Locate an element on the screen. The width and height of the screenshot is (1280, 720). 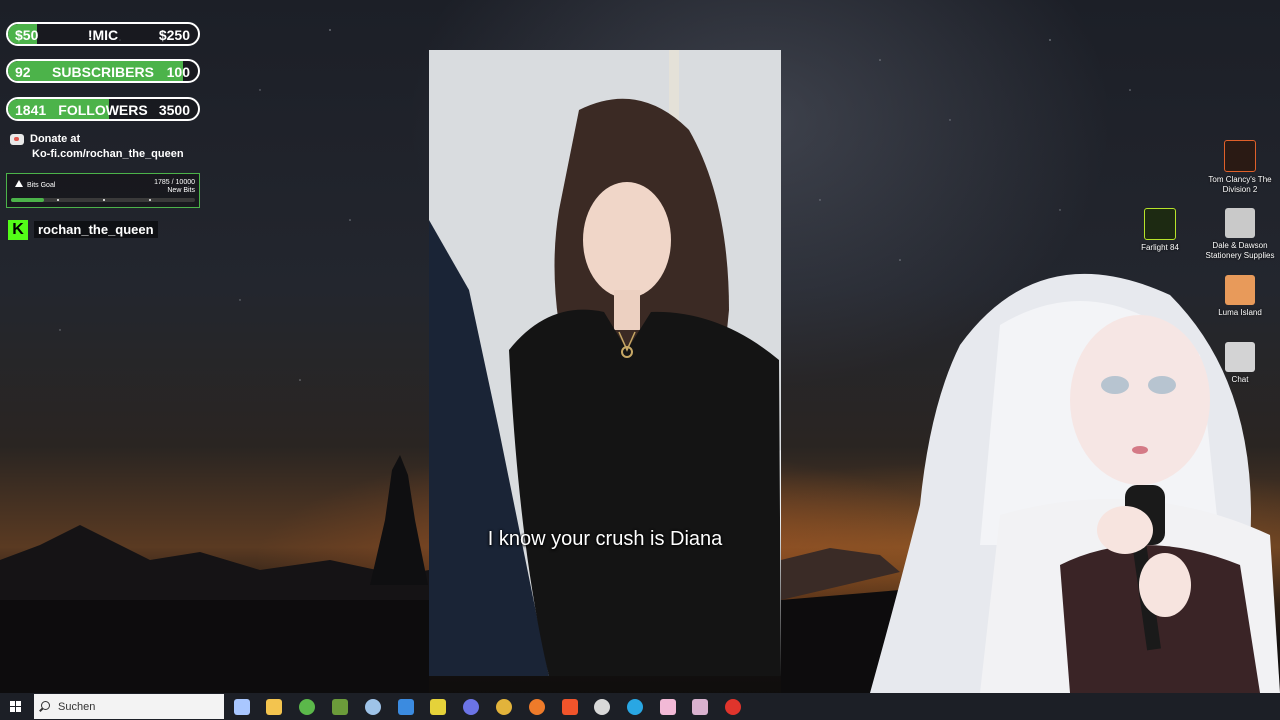
bits-goal-count-block: 1785 / 10000 New Bits is located at coordinates (174, 187).